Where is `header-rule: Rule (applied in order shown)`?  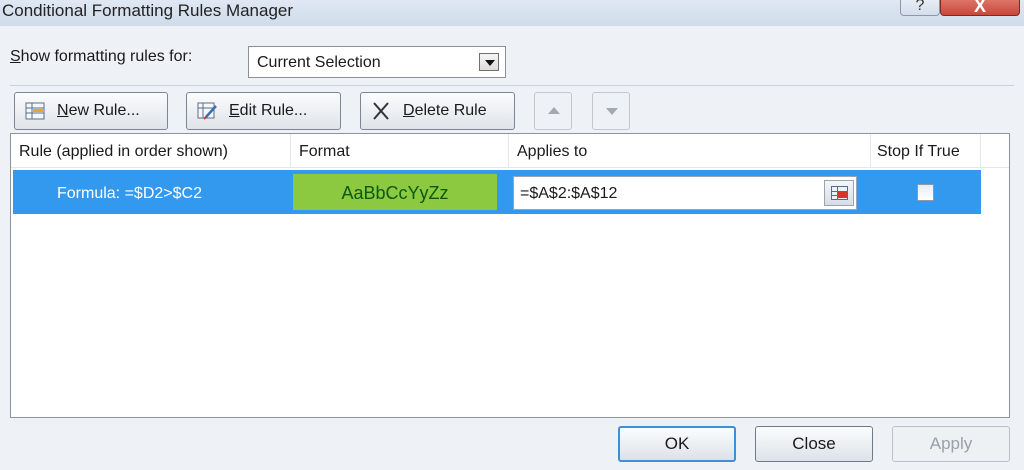
header-rule: Rule (applied in order shown) is located at coordinates (151, 151).